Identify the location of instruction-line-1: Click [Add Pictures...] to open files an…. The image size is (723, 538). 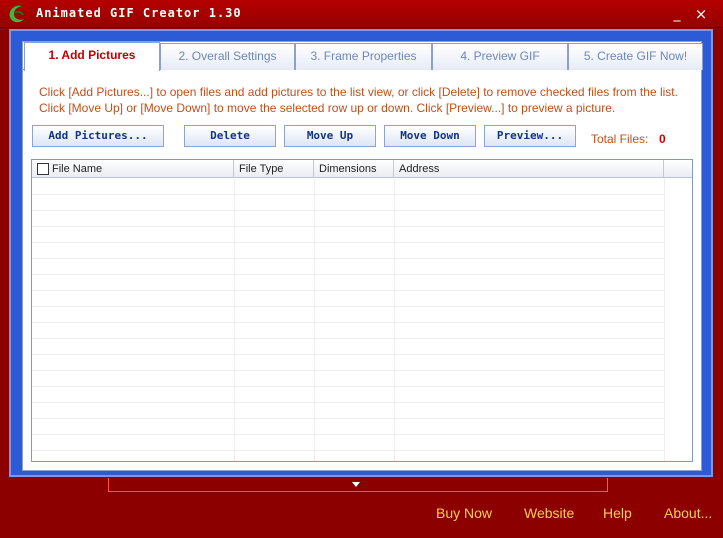
(358, 92).